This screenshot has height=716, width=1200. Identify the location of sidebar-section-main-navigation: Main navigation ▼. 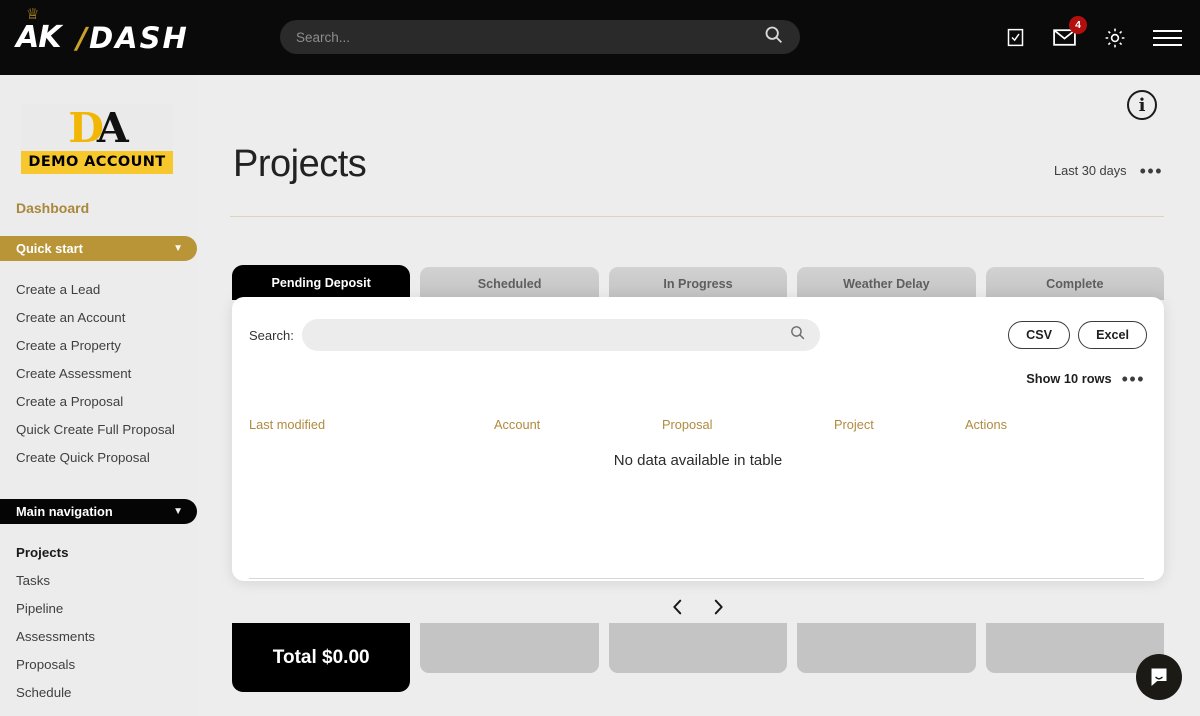
(98, 511).